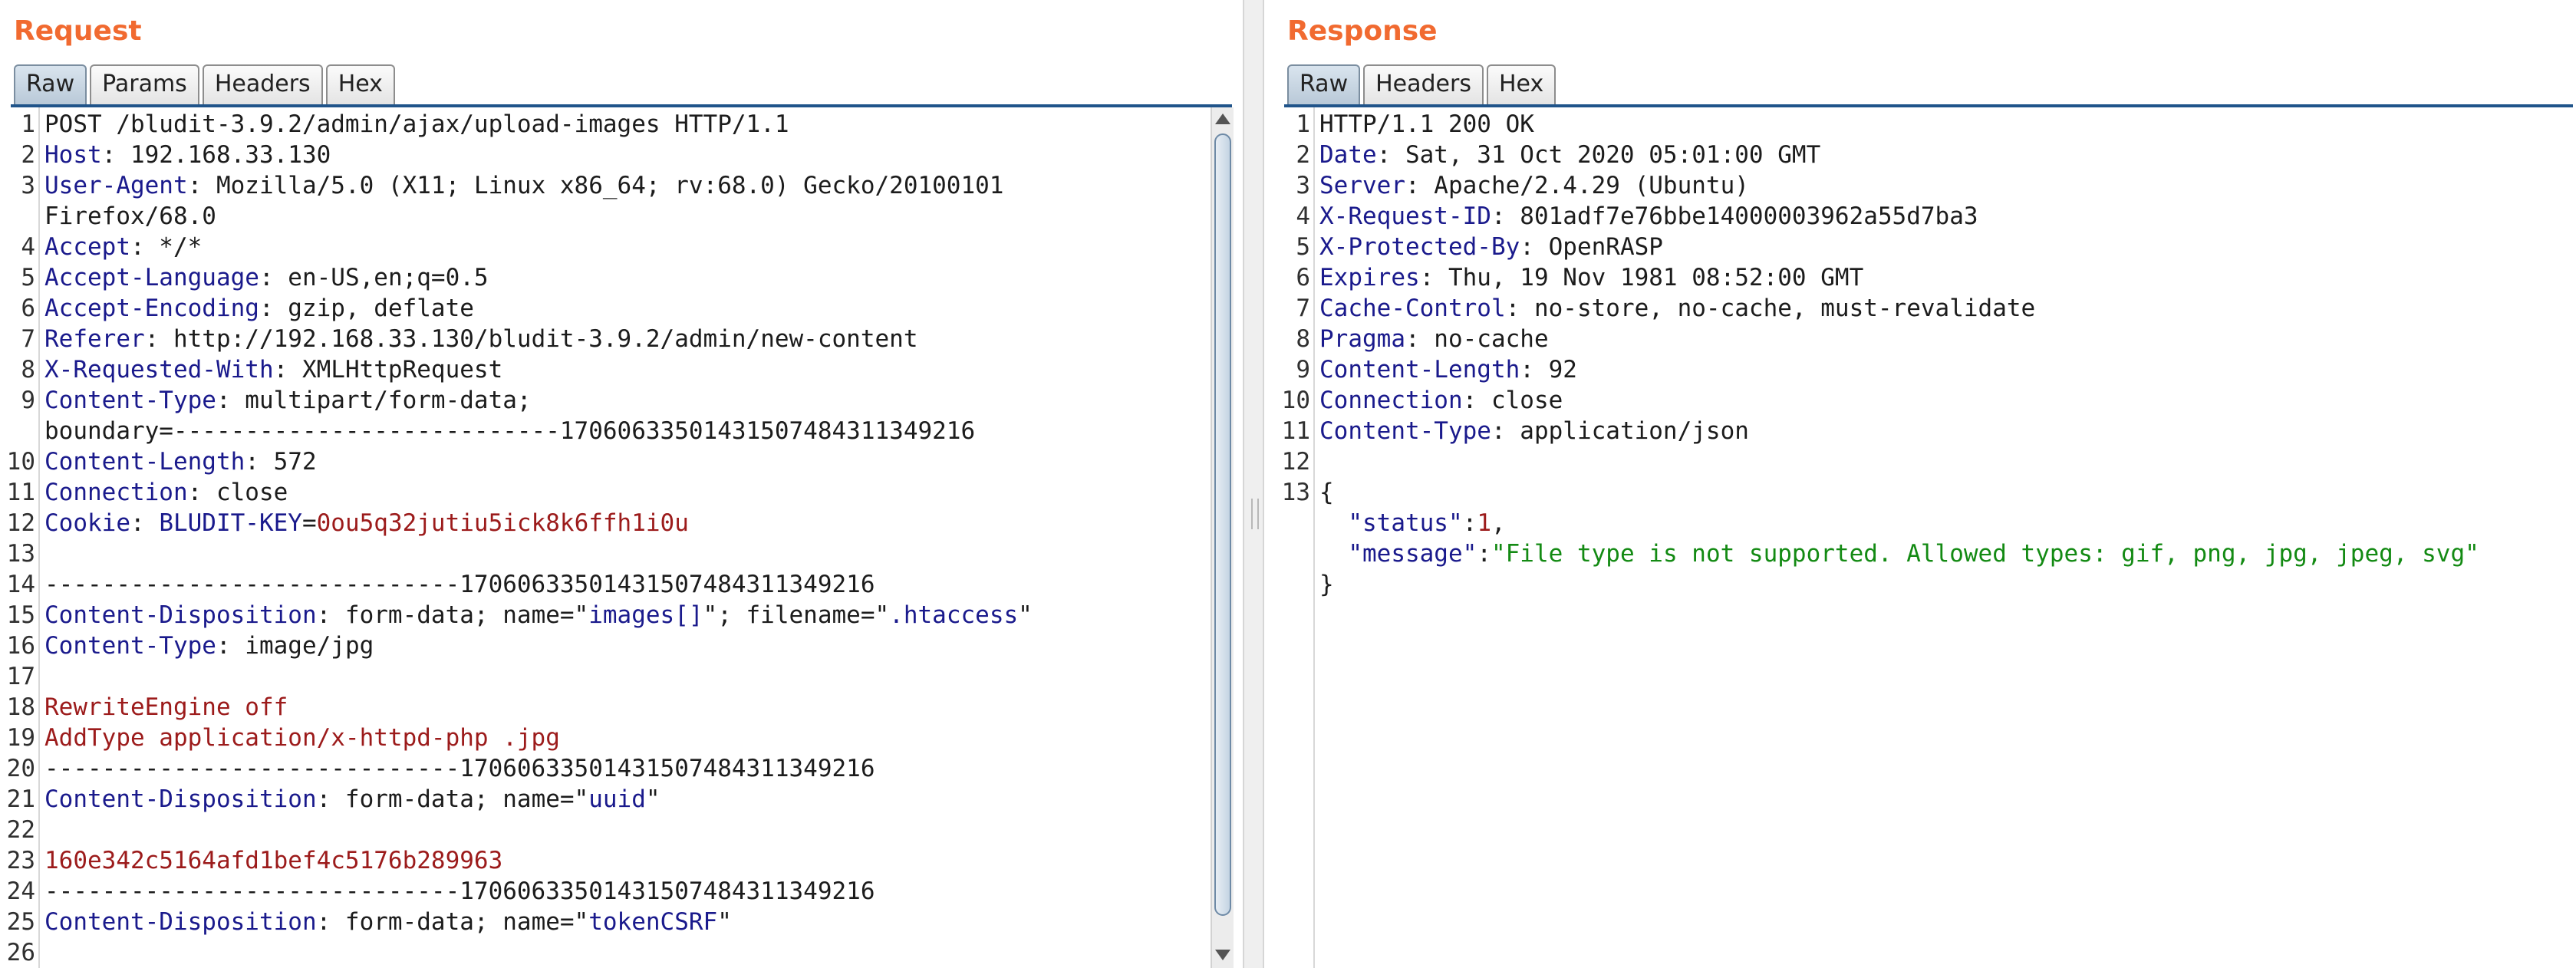 This screenshot has height=968, width=2576. What do you see at coordinates (116, 185) in the screenshot?
I see `token: User-Agent` at bounding box center [116, 185].